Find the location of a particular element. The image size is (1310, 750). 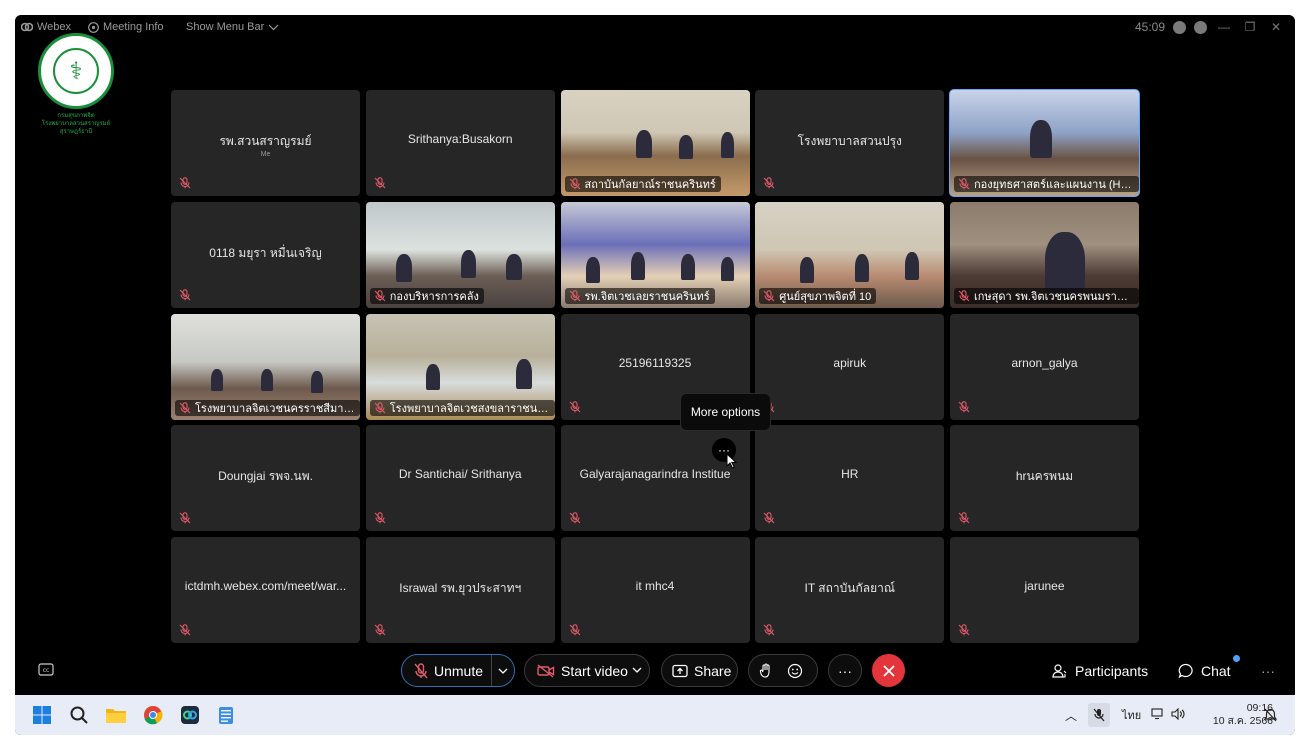

more-options-tooltip: More options is located at coordinates (725, 412).